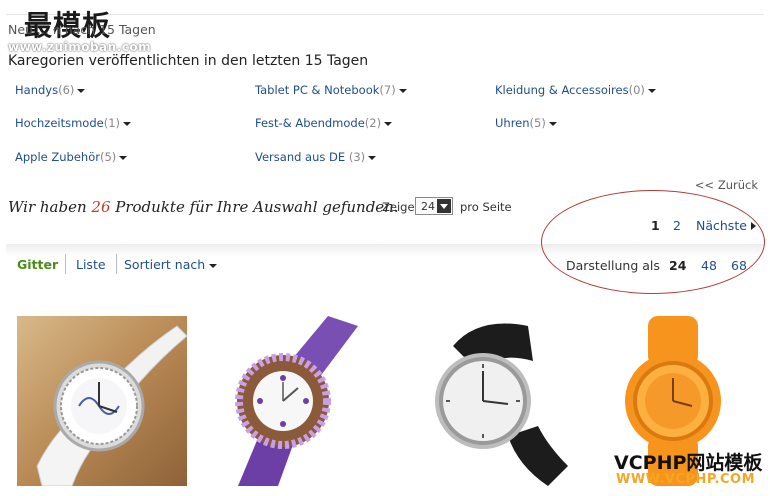  What do you see at coordinates (91, 264) in the screenshot?
I see `list-view-button: Liste` at bounding box center [91, 264].